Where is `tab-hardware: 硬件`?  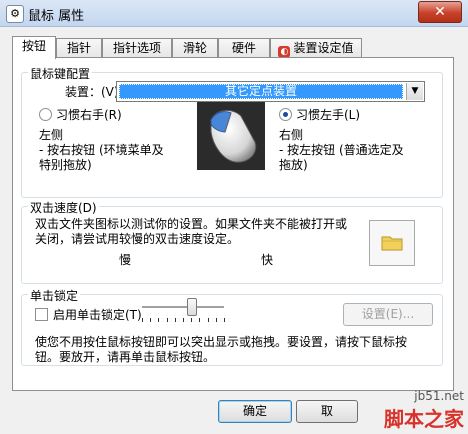
tab-hardware: 硬件 is located at coordinates (244, 48).